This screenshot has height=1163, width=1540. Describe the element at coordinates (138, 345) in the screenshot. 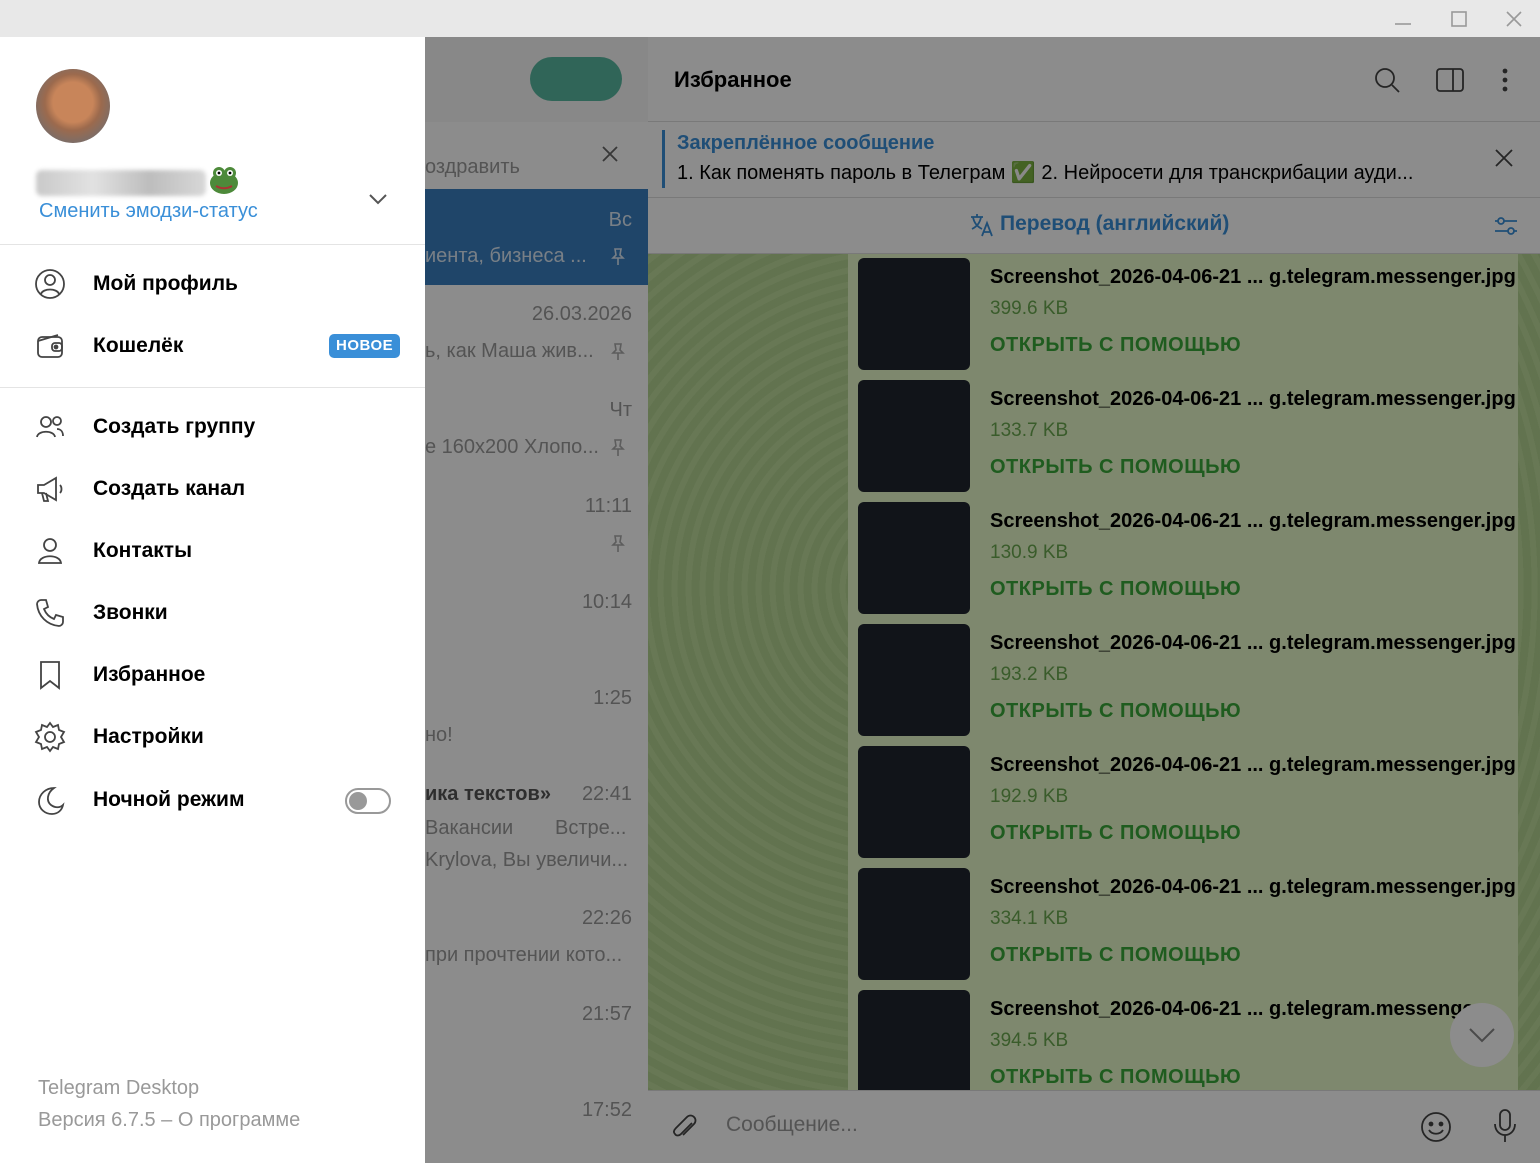

I see `menu-item-label: Кошелёк` at that location.